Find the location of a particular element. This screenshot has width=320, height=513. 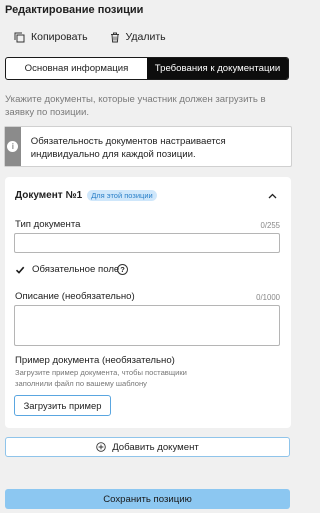

type-counter: 0/255 is located at coordinates (270, 225).